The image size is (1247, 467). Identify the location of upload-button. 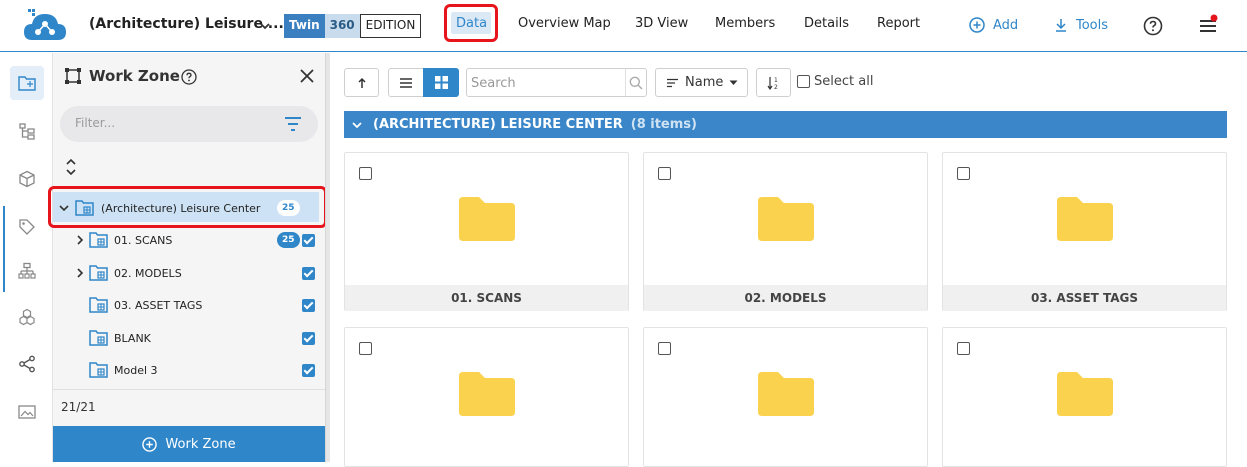
(361, 82).